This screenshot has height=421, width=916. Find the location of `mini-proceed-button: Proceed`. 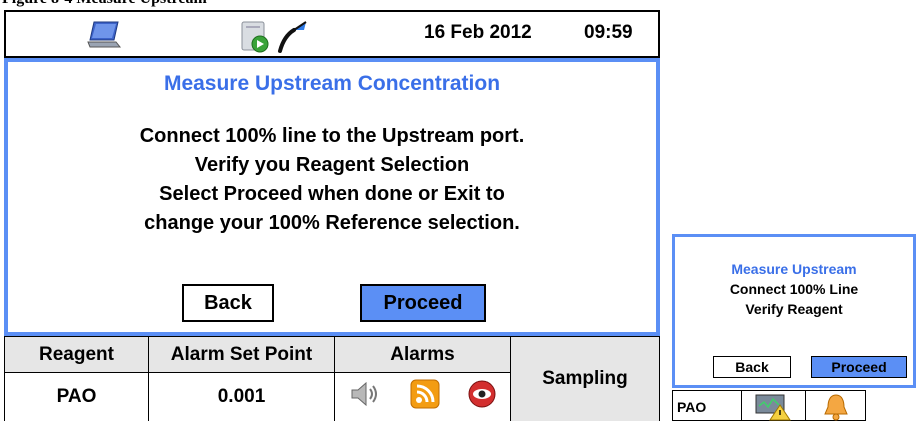

mini-proceed-button: Proceed is located at coordinates (859, 367).